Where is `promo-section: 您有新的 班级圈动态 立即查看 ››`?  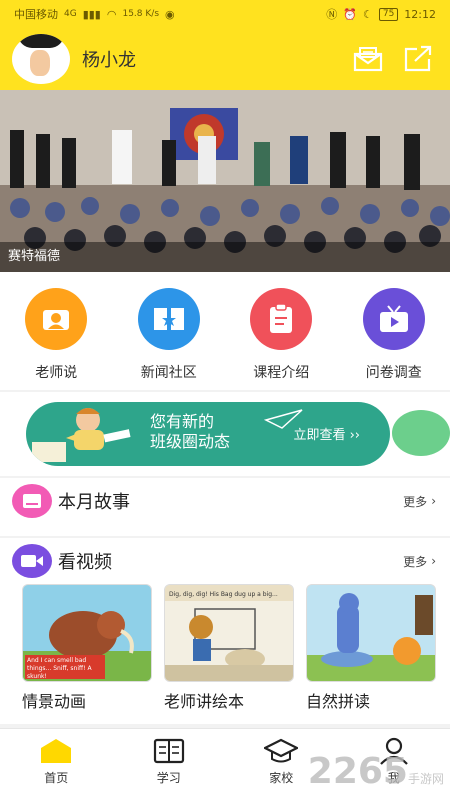
promo-section: 您有新的 班级圈动态 立即查看 ›› is located at coordinates (225, 434).